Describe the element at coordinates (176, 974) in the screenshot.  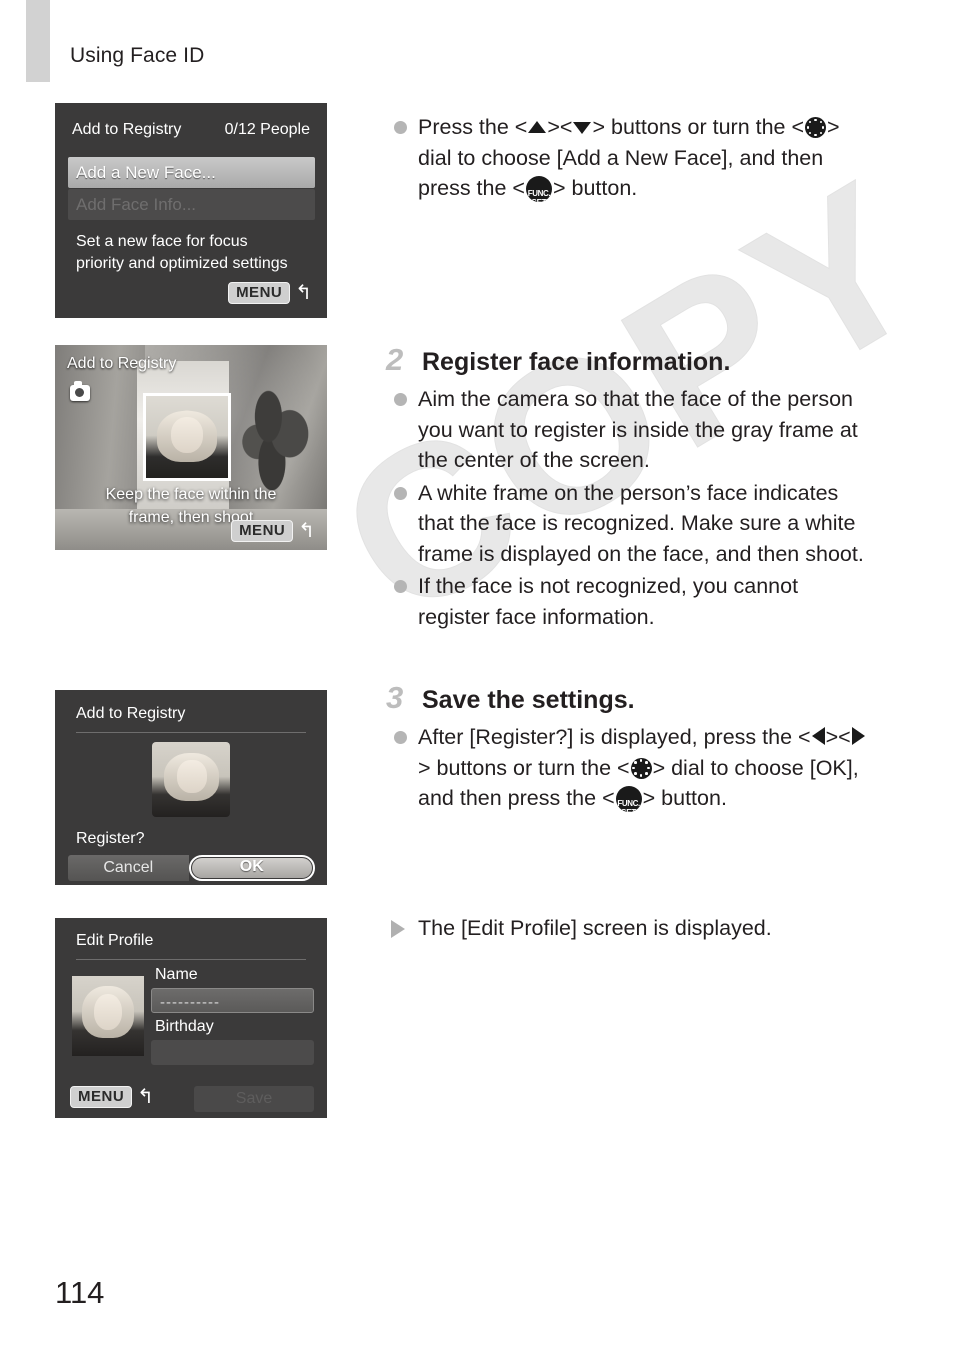
I see `name-field-label: Name` at that location.